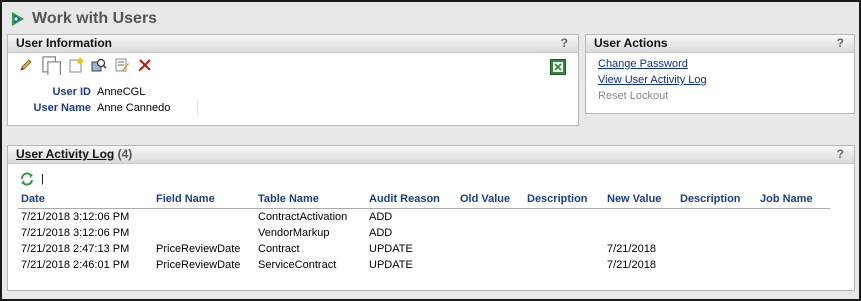 Image resolution: width=861 pixels, height=301 pixels. Describe the element at coordinates (726, 64) in the screenshot. I see `change-password-link: Change Password` at that location.